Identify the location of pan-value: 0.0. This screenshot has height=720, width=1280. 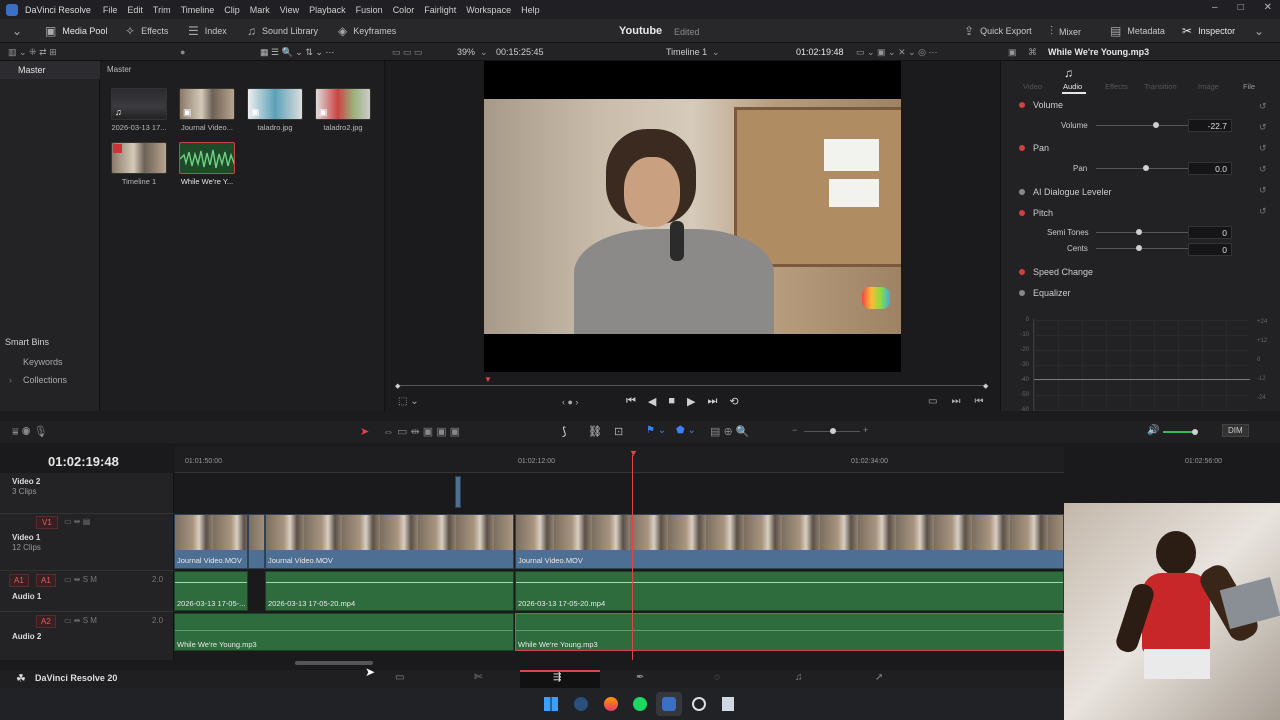
(1210, 168).